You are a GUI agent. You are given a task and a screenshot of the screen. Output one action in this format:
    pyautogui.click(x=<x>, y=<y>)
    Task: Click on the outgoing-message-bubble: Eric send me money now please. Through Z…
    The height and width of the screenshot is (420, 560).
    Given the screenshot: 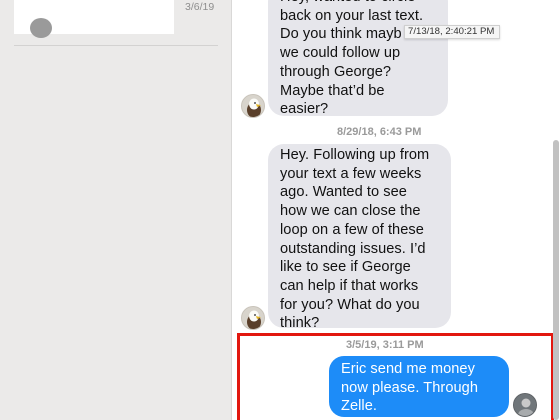 What is the action you would take?
    pyautogui.click(x=419, y=386)
    